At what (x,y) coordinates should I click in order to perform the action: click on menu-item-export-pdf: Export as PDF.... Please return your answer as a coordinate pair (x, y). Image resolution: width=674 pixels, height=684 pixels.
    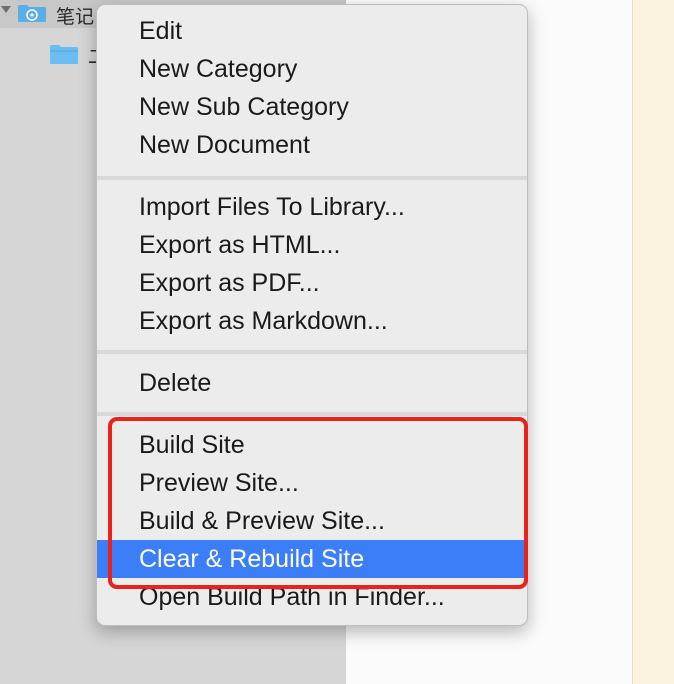
    Looking at the image, I should click on (312, 283).